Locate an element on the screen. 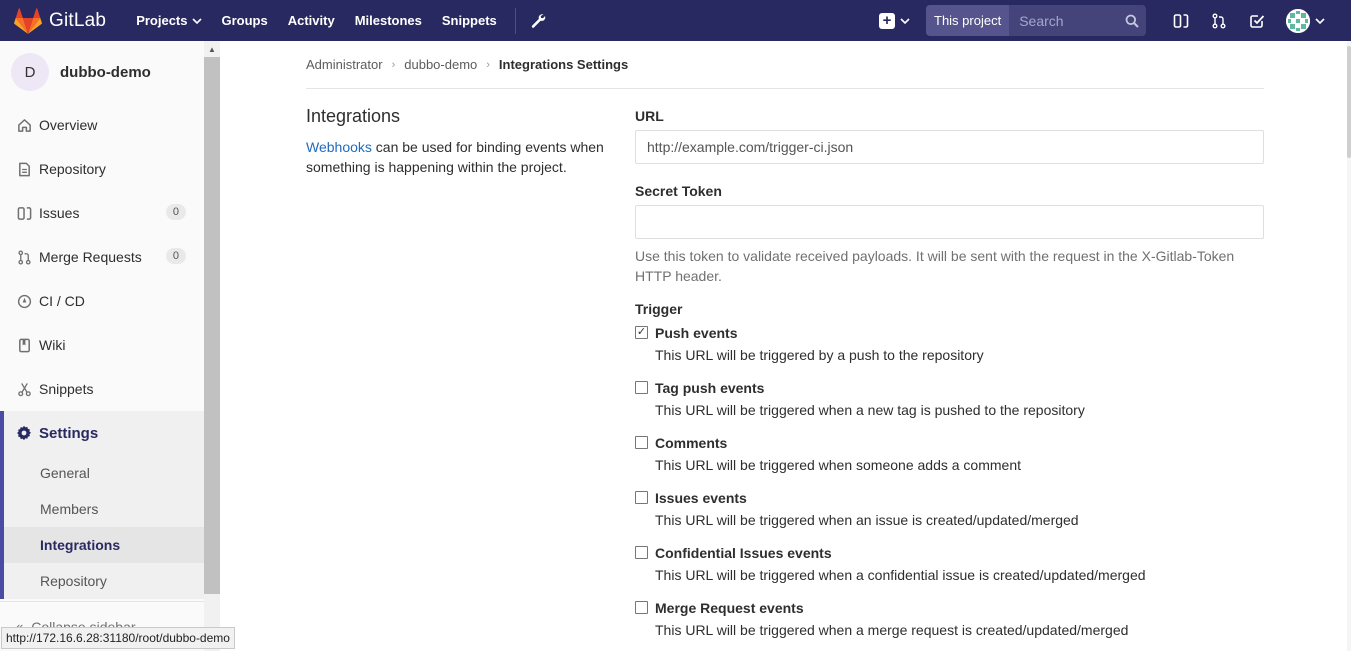  issues-count-badge: 0 is located at coordinates (175, 212).